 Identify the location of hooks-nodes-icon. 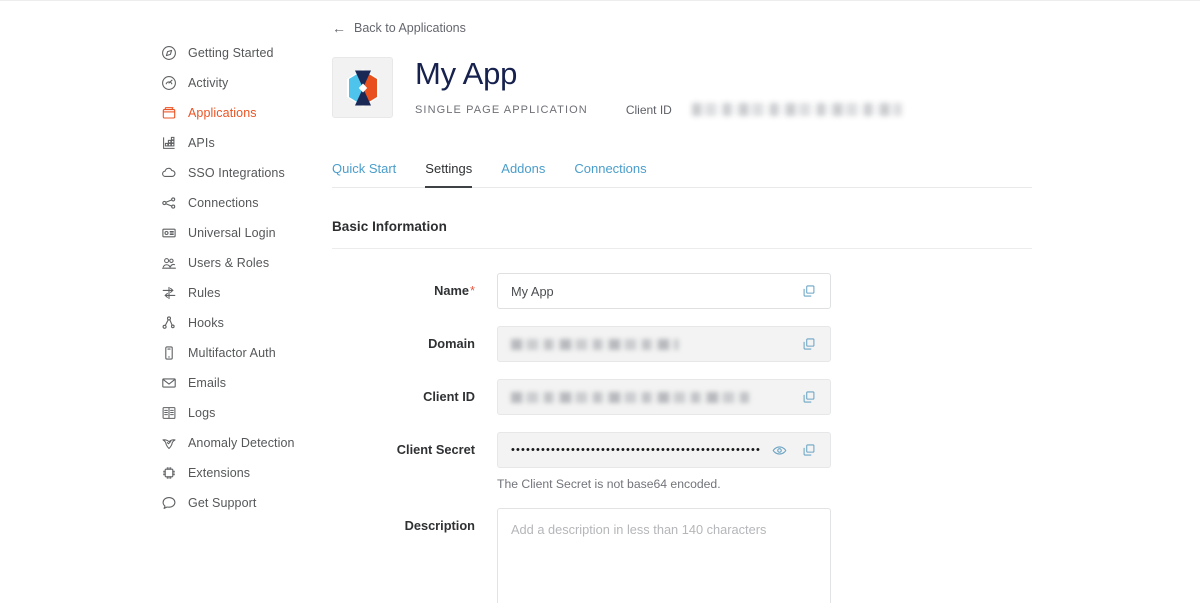
(169, 323).